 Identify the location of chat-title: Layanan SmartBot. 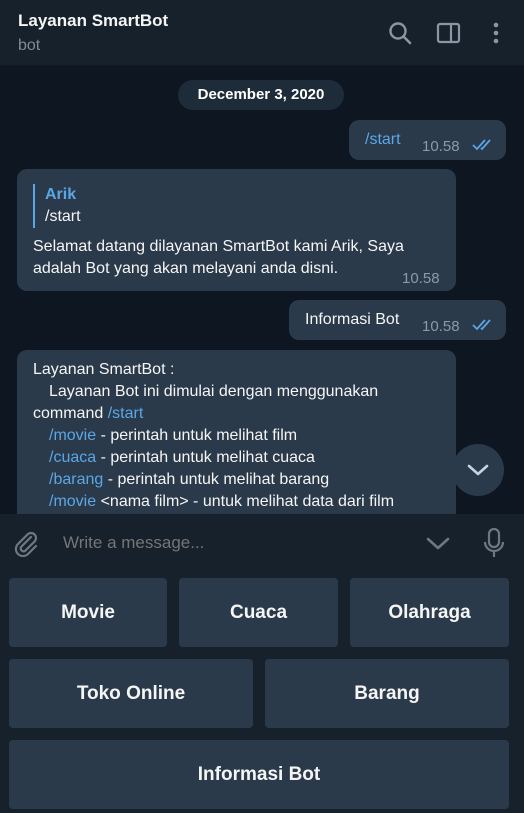
(93, 21).